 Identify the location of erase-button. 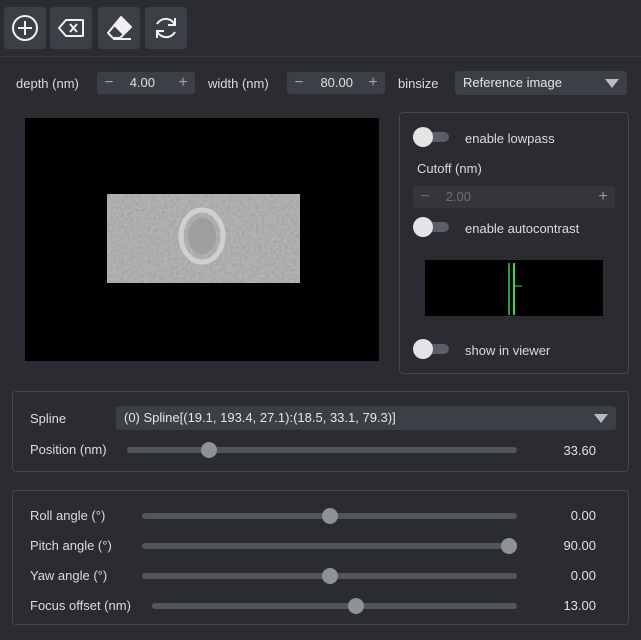
(119, 28).